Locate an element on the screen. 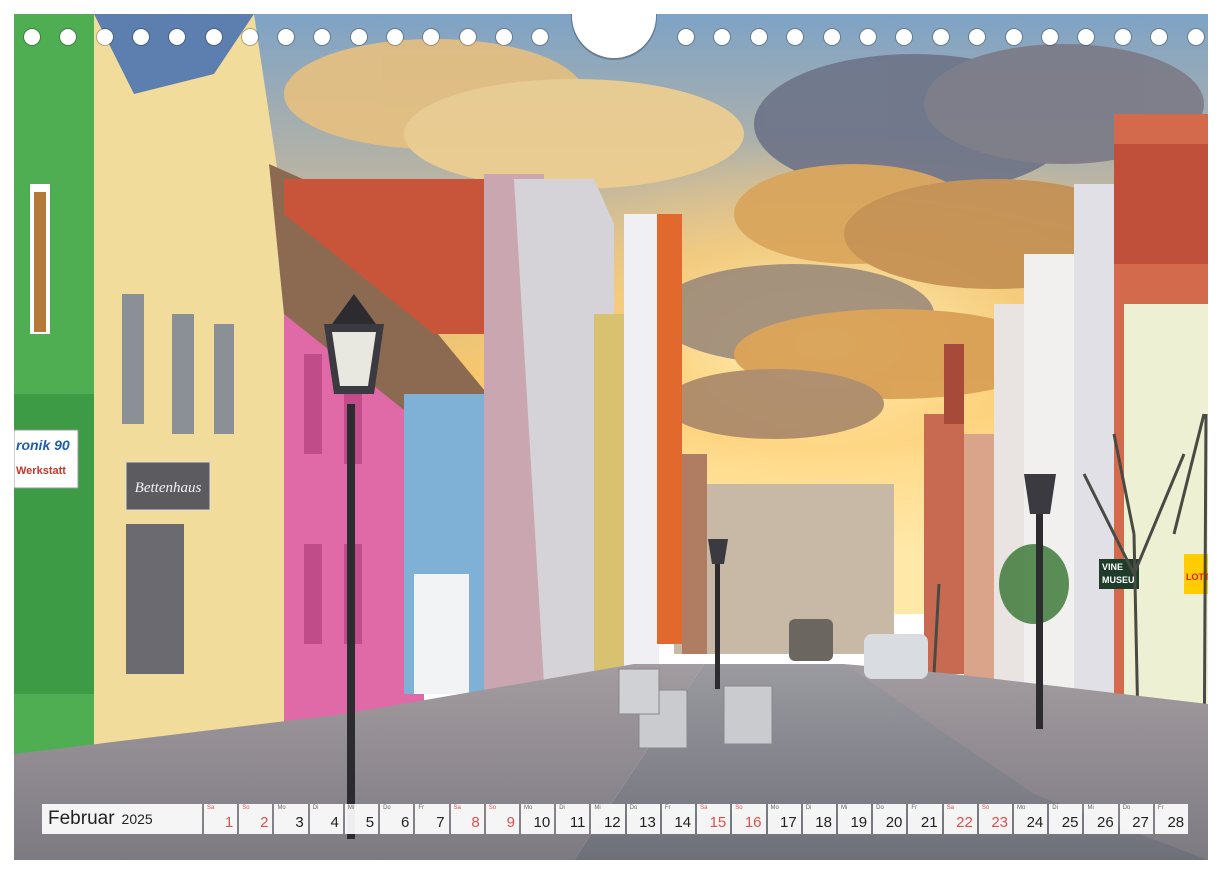  day-number: 4 is located at coordinates (334, 822).